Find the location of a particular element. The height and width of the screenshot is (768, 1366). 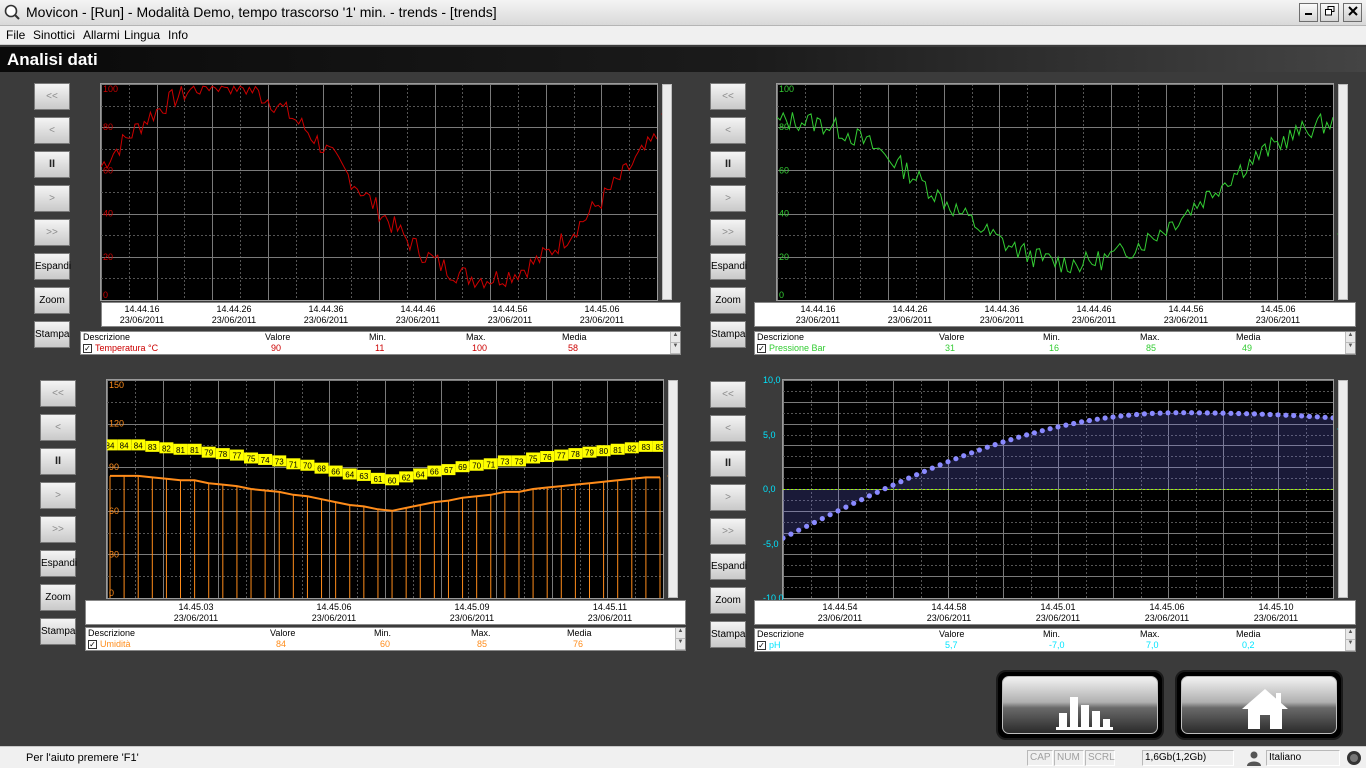

trend-plot-canvas: 10,05,00,0-5,0-10,0 is located at coordinates (1058, 489).